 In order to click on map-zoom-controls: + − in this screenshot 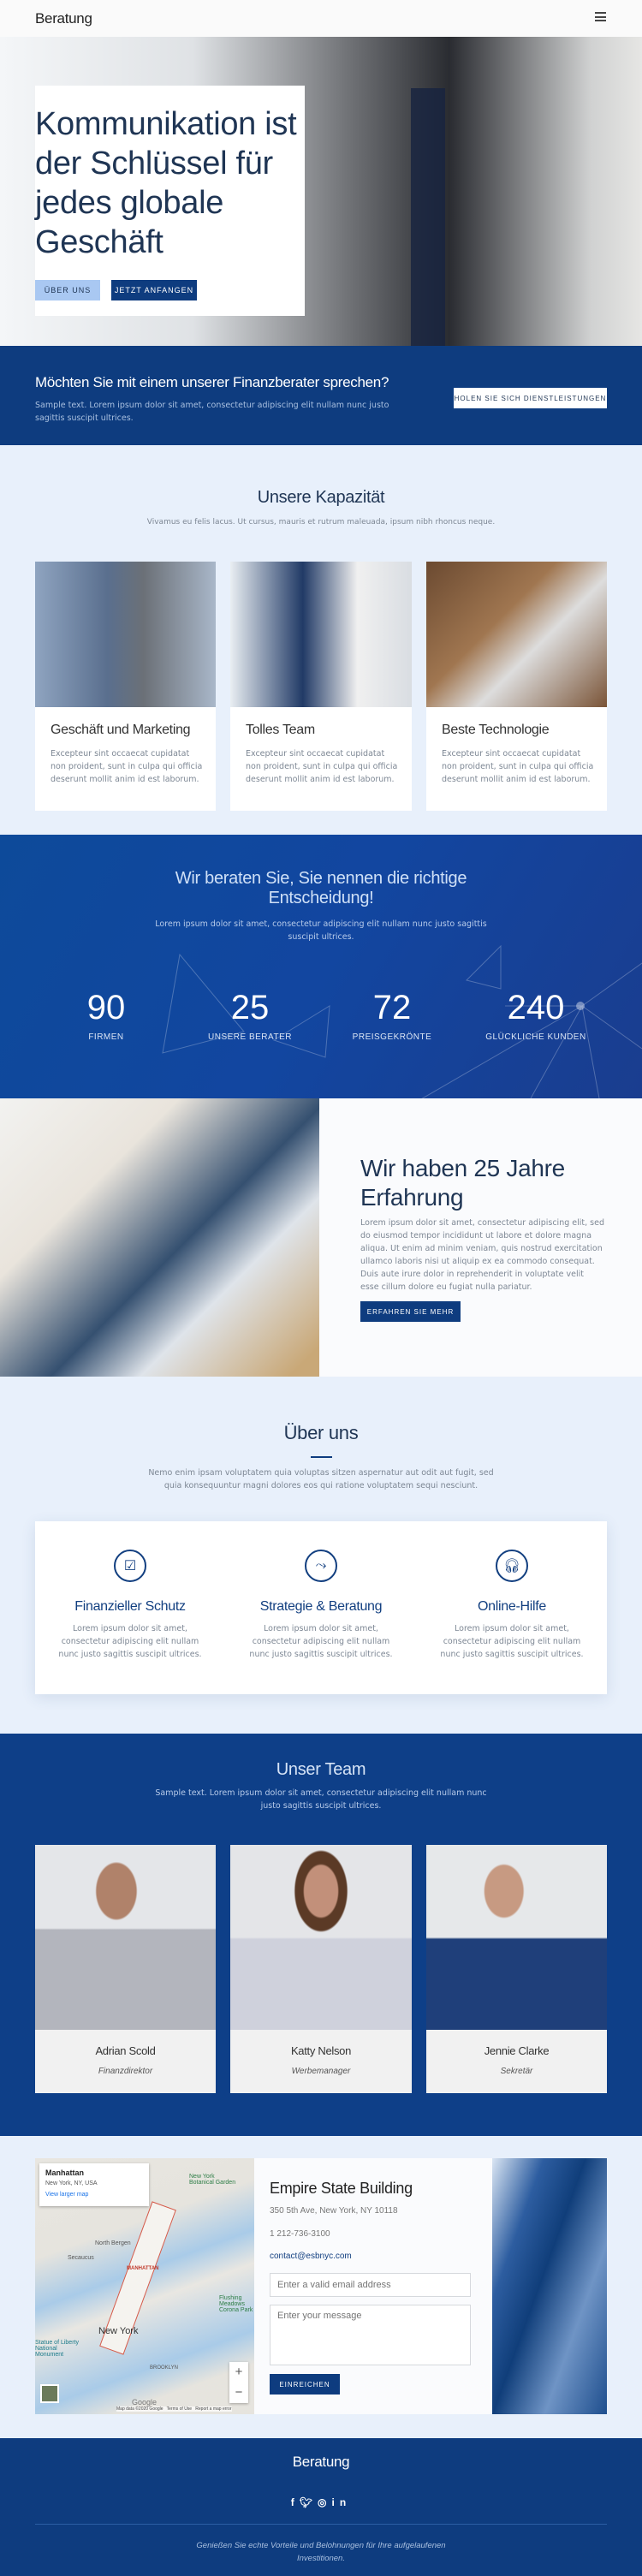, I will do `click(238, 2382)`.